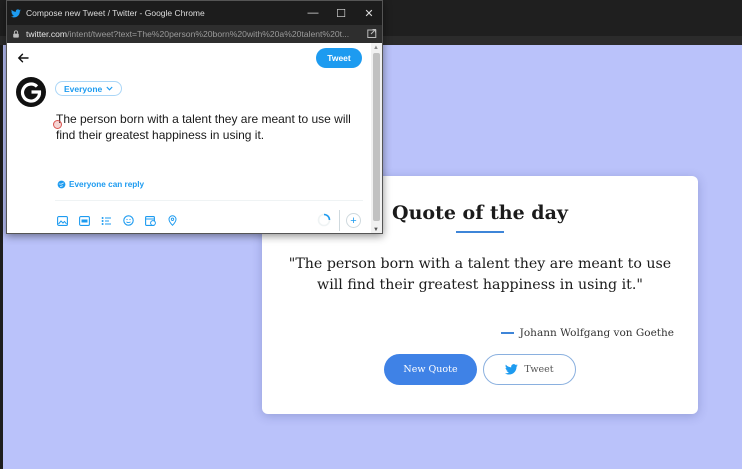 The image size is (742, 469). What do you see at coordinates (507, 333) in the screenshot?
I see `author-dash` at bounding box center [507, 333].